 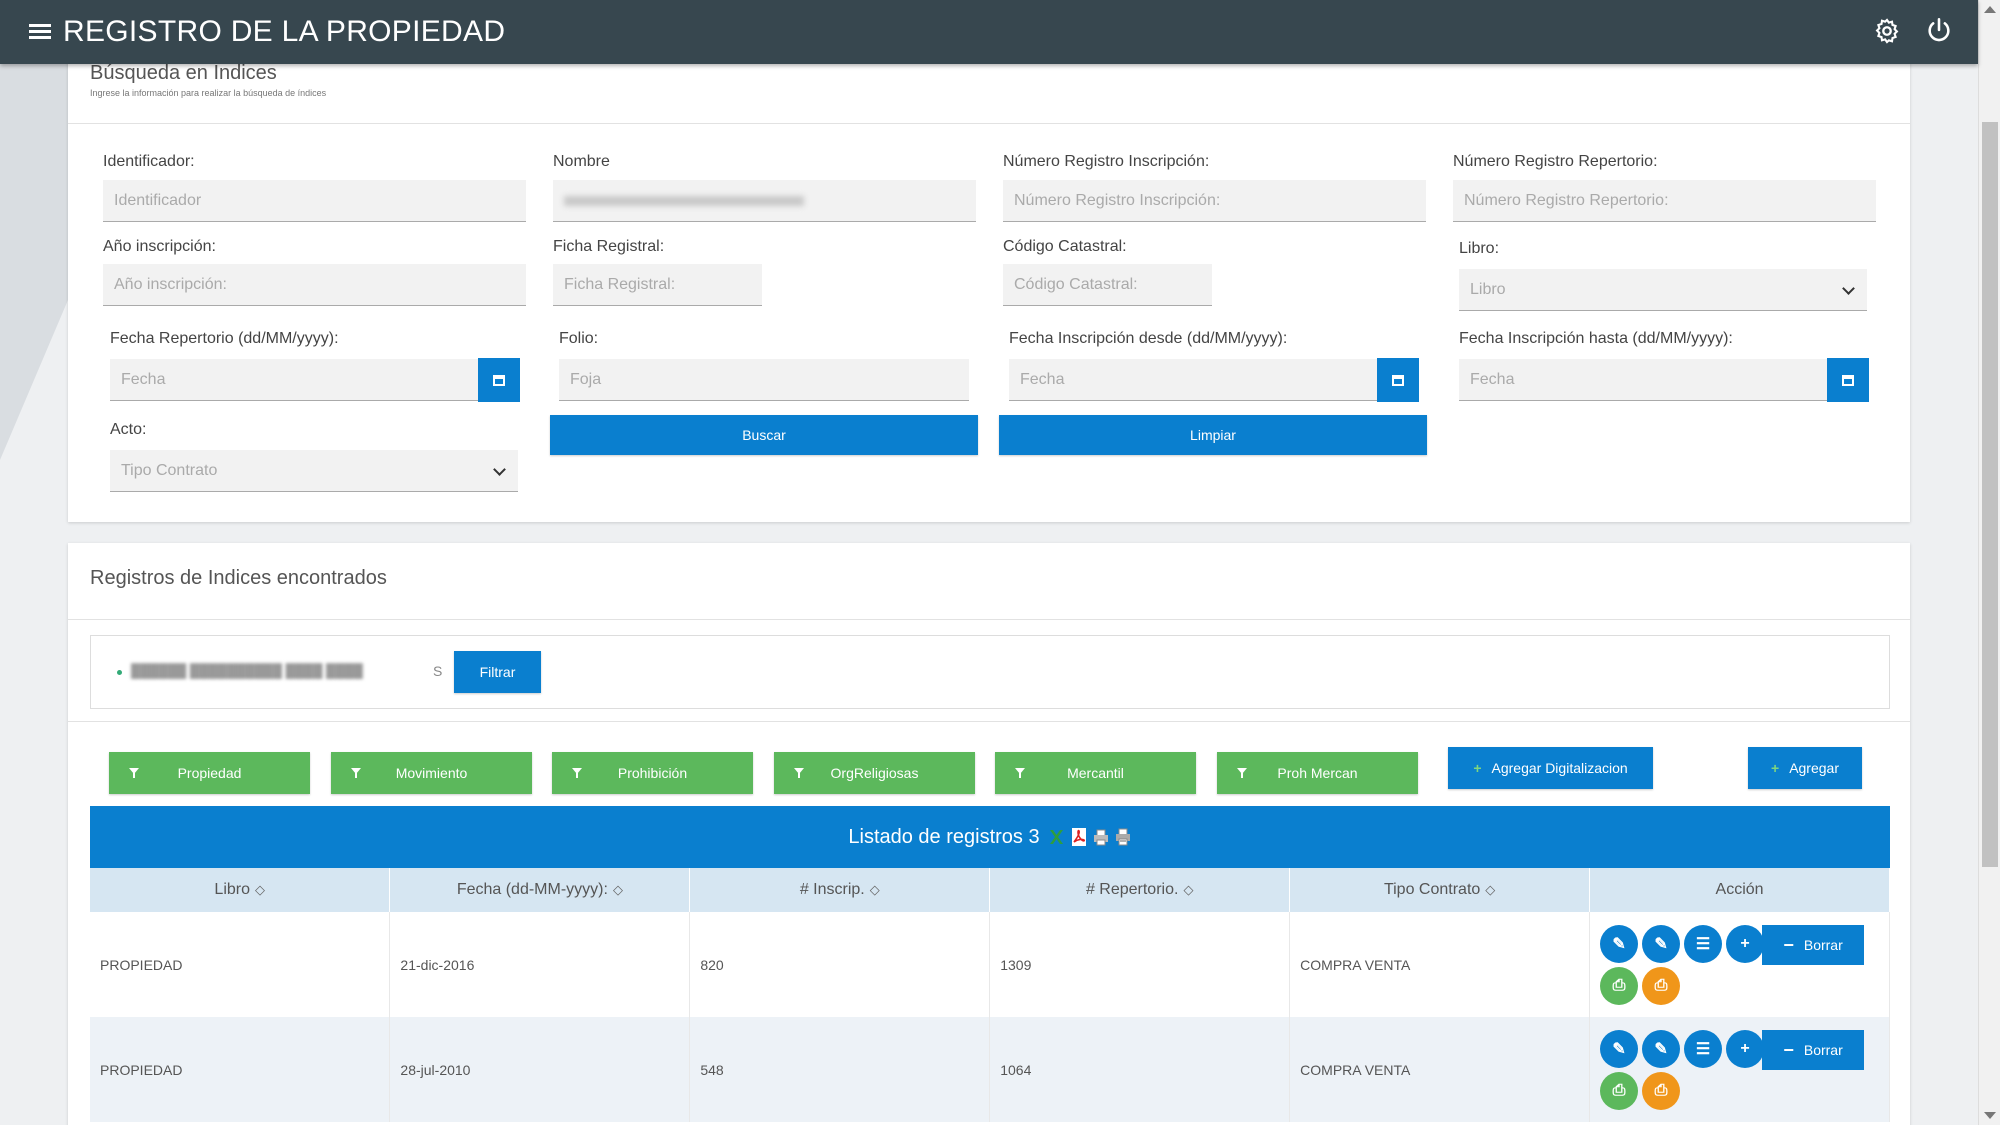 What do you see at coordinates (1887, 31) in the screenshot?
I see `settings-gear-icon` at bounding box center [1887, 31].